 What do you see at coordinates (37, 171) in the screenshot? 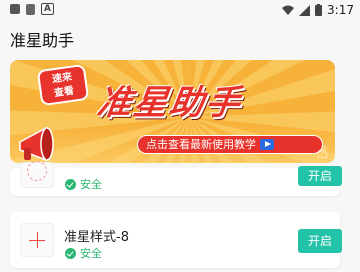
I see `reticle-icon` at bounding box center [37, 171].